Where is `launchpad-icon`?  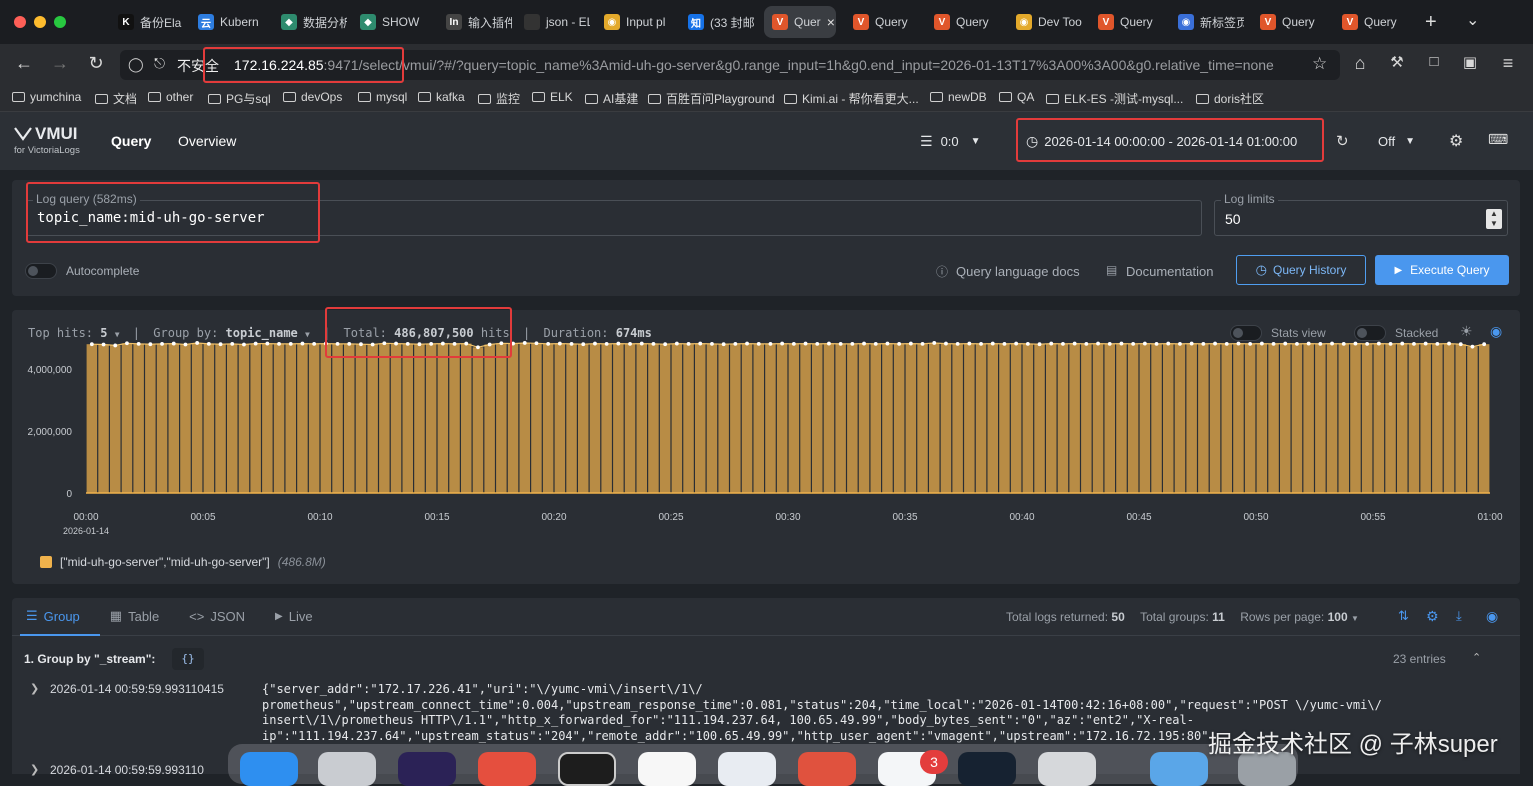
launchpad-icon is located at coordinates (347, 769).